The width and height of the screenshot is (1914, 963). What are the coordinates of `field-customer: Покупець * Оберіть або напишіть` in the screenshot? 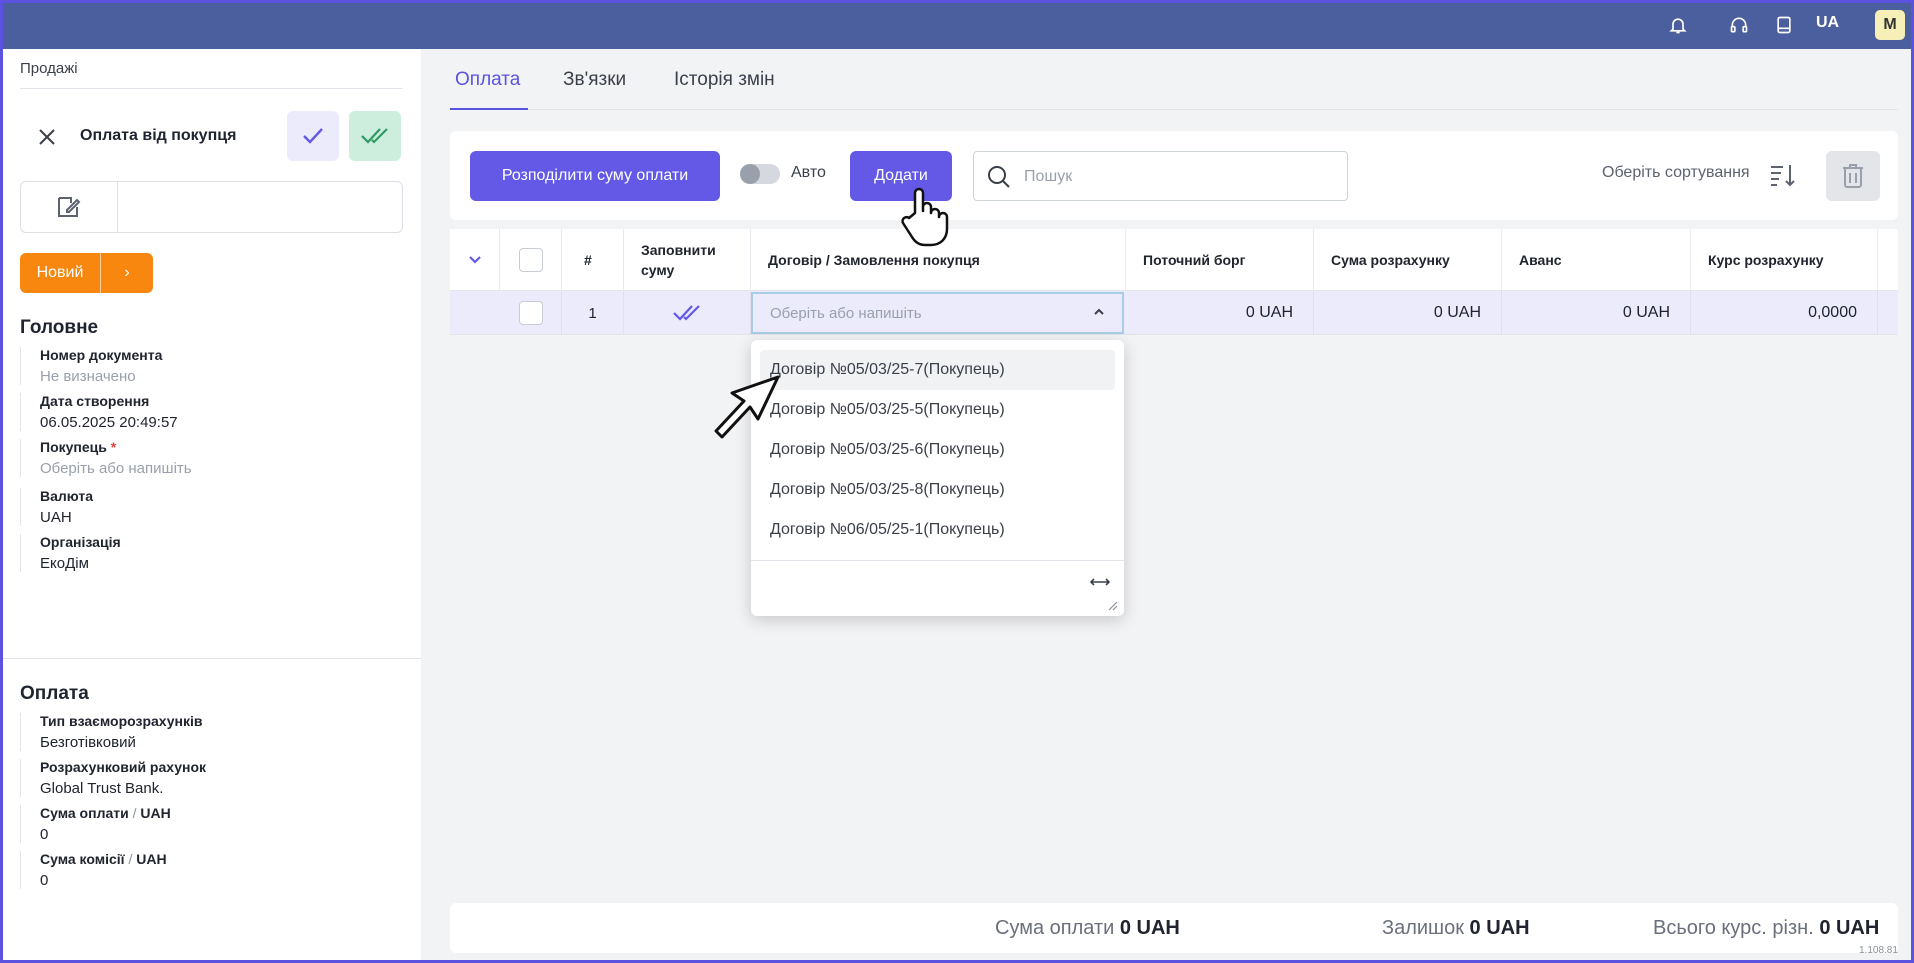 It's located at (210, 458).